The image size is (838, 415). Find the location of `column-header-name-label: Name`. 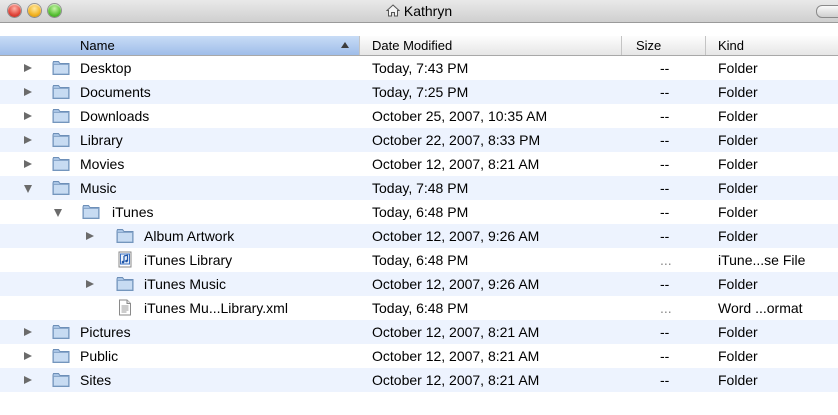

column-header-name-label: Name is located at coordinates (97, 45).